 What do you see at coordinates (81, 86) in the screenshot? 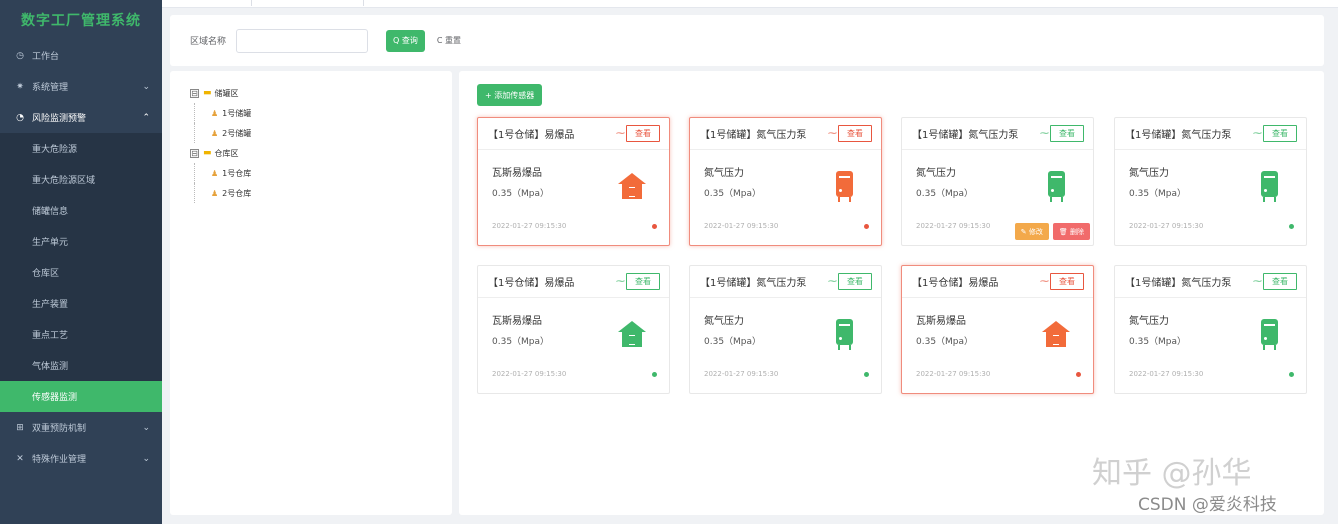
I see `sidebar-item-system: ✷ 系统管理 ⌄` at bounding box center [81, 86].